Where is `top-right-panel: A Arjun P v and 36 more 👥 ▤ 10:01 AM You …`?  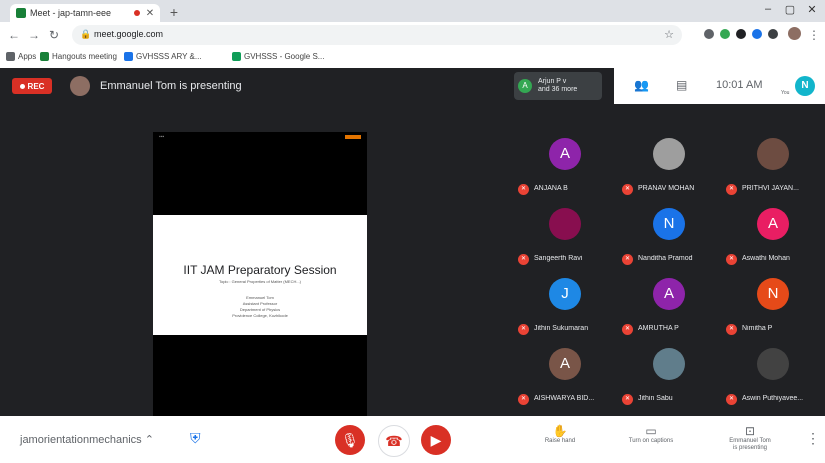
top-right-panel: A Arjun P v and 36 more 👥 ▤ 10:01 AM You … is located at coordinates (669, 86).